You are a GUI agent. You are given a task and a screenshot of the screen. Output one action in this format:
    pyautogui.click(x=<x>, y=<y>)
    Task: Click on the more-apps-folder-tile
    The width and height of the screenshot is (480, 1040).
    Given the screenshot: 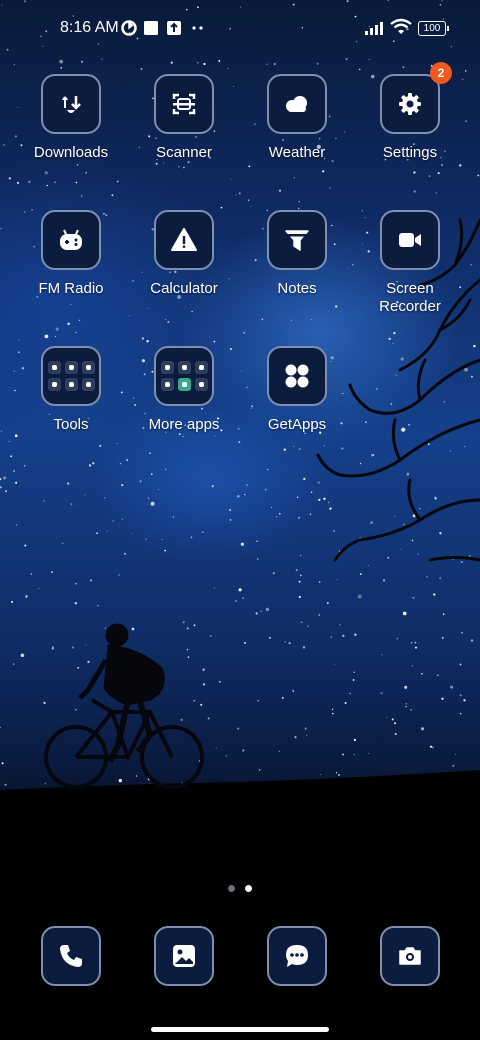 What is the action you would take?
    pyautogui.click(x=184, y=376)
    